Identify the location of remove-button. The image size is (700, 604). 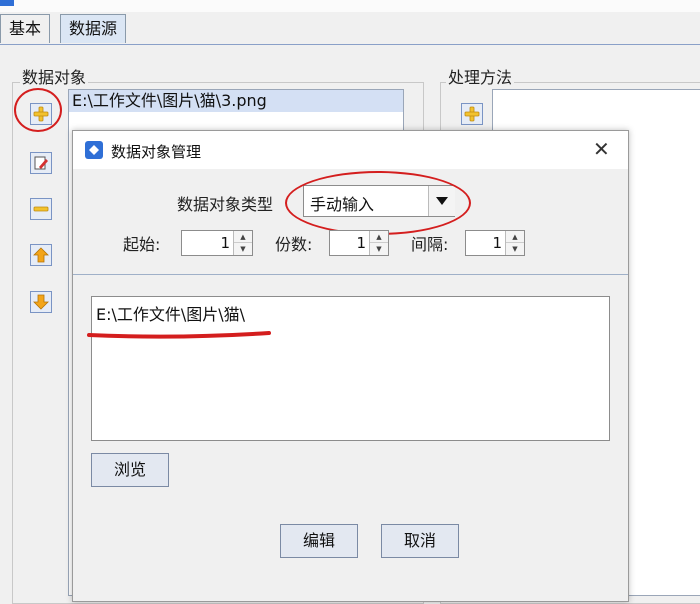
(41, 209).